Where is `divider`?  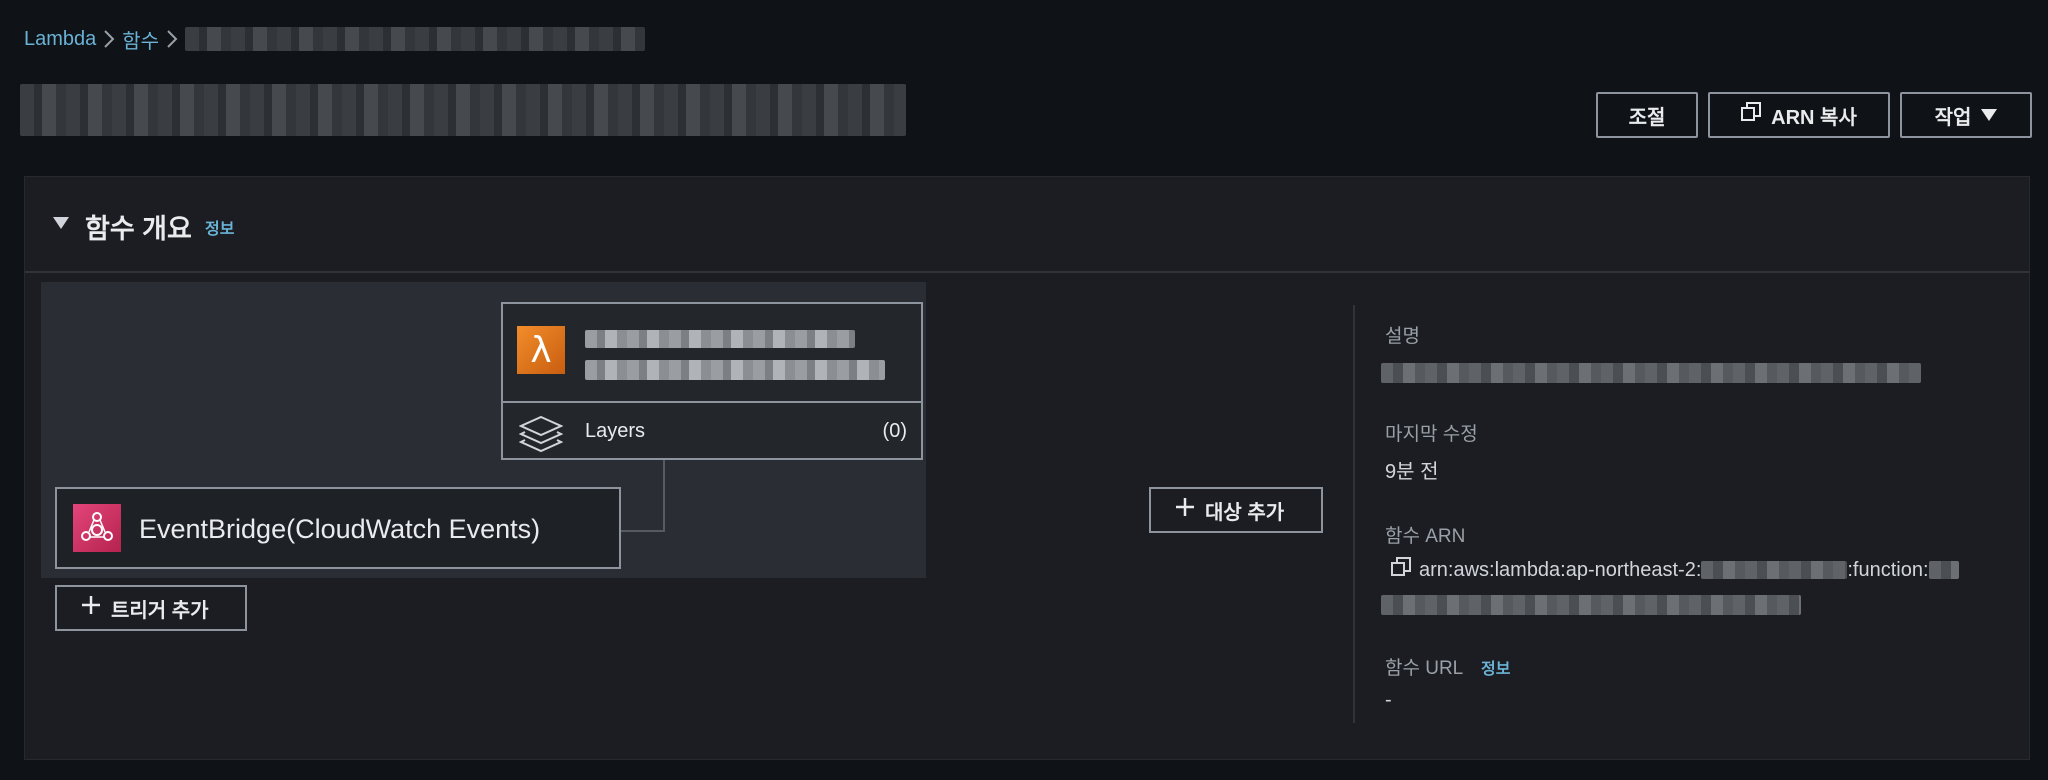 divider is located at coordinates (1354, 514).